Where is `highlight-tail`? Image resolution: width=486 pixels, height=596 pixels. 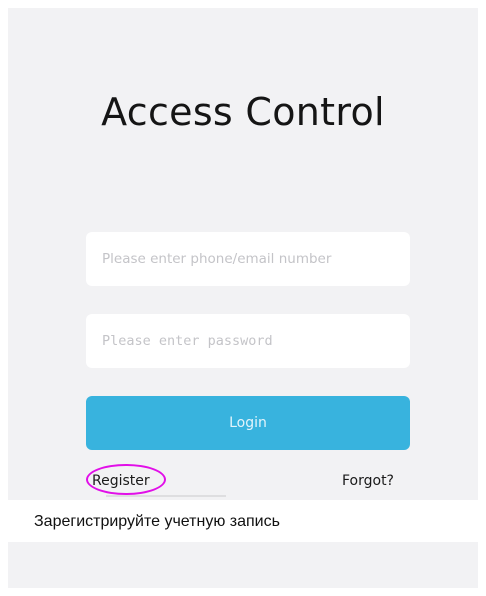
highlight-tail is located at coordinates (166, 496).